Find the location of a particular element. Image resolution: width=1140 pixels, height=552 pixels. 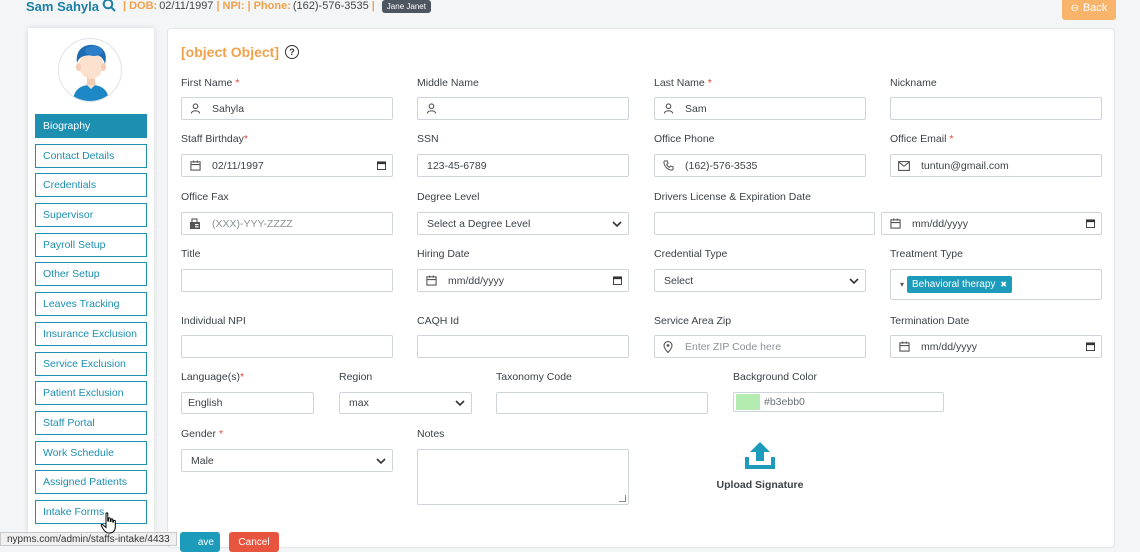

section-title: [object Object] ? is located at coordinates (240, 52).